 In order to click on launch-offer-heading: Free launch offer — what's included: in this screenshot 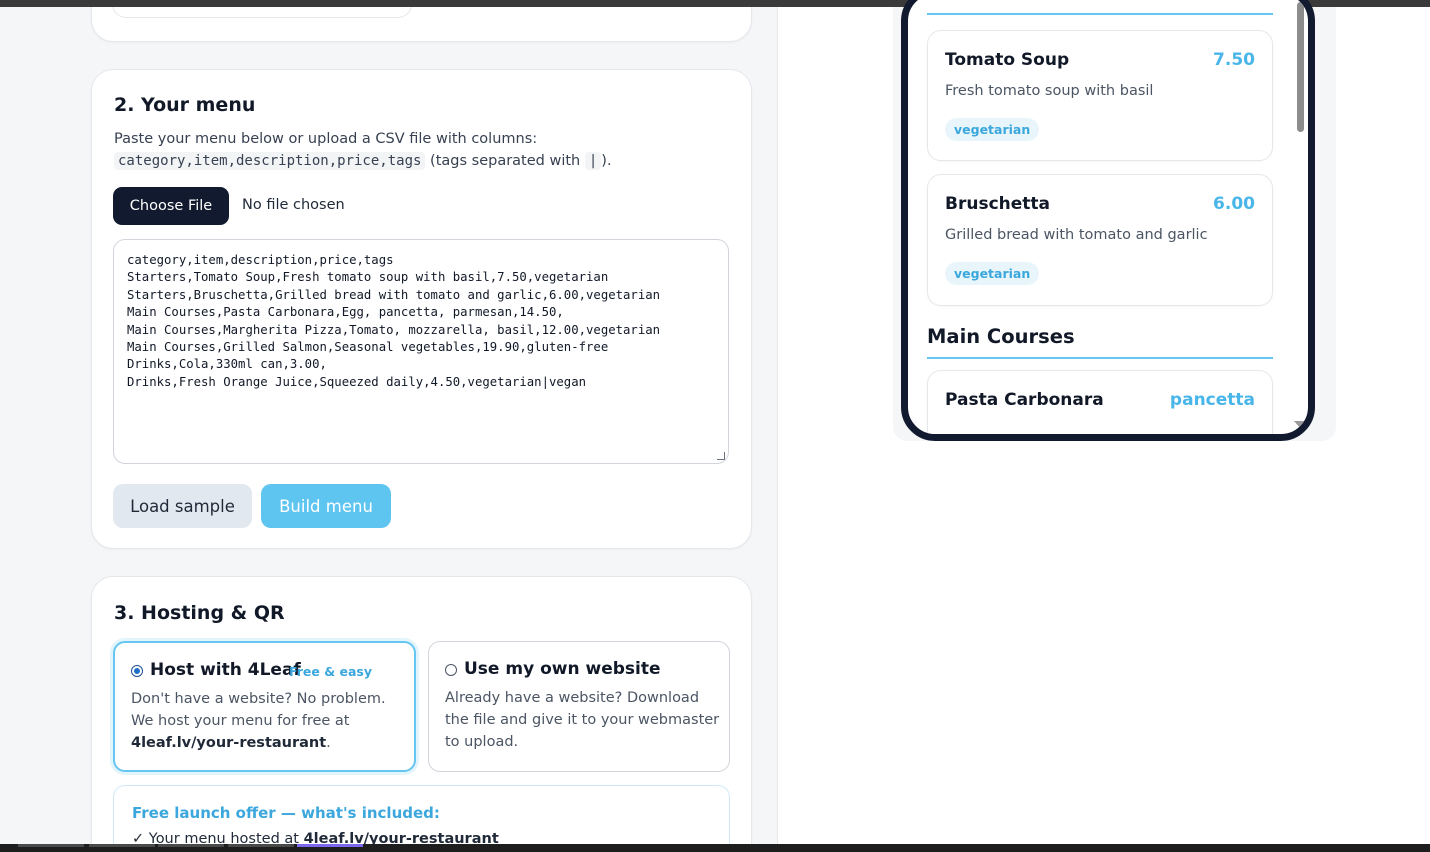, I will do `click(286, 813)`.